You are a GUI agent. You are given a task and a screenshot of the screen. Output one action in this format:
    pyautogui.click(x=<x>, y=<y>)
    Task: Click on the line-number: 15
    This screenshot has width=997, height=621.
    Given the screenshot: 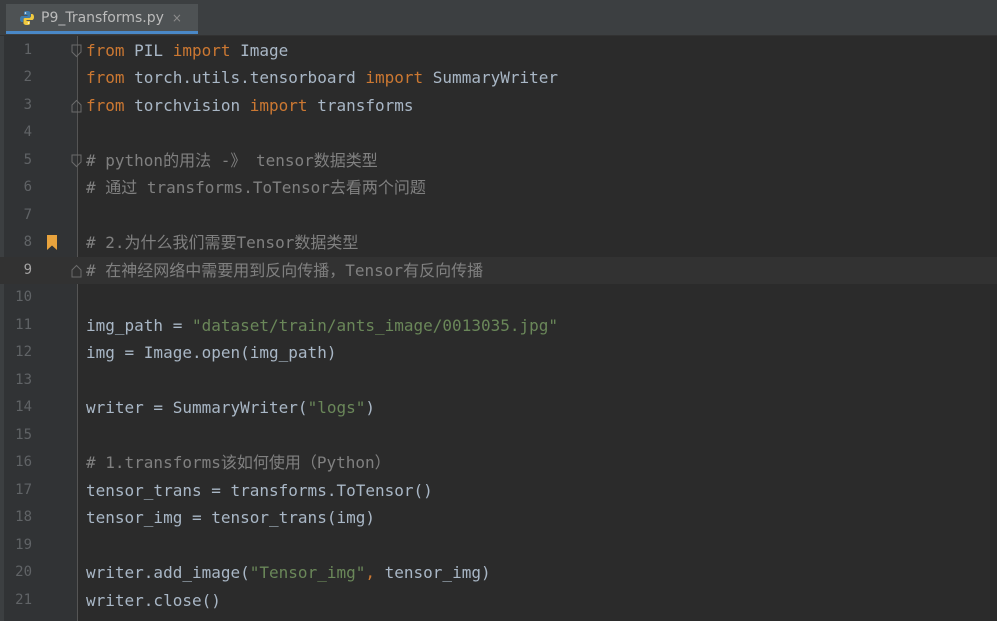 What is the action you would take?
    pyautogui.click(x=23, y=434)
    